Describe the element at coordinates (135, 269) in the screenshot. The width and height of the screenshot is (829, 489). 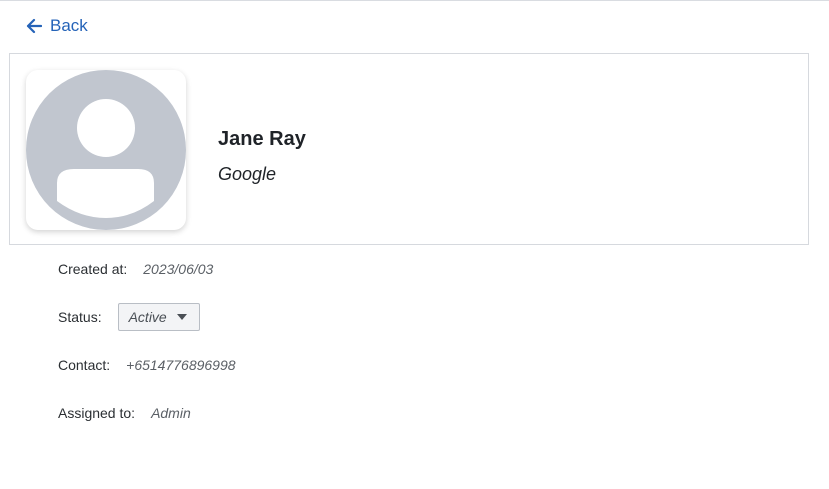
I see `created-at-row: Created at: 2023/06/03` at that location.